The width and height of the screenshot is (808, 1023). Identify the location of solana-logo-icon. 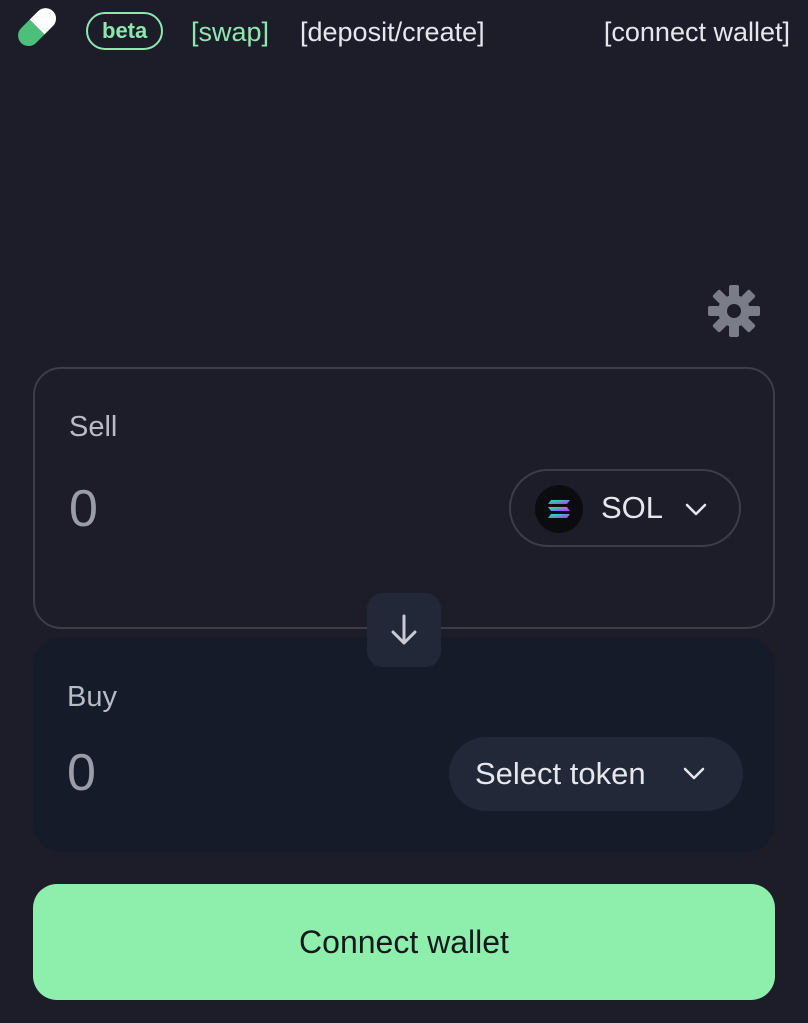
(559, 509).